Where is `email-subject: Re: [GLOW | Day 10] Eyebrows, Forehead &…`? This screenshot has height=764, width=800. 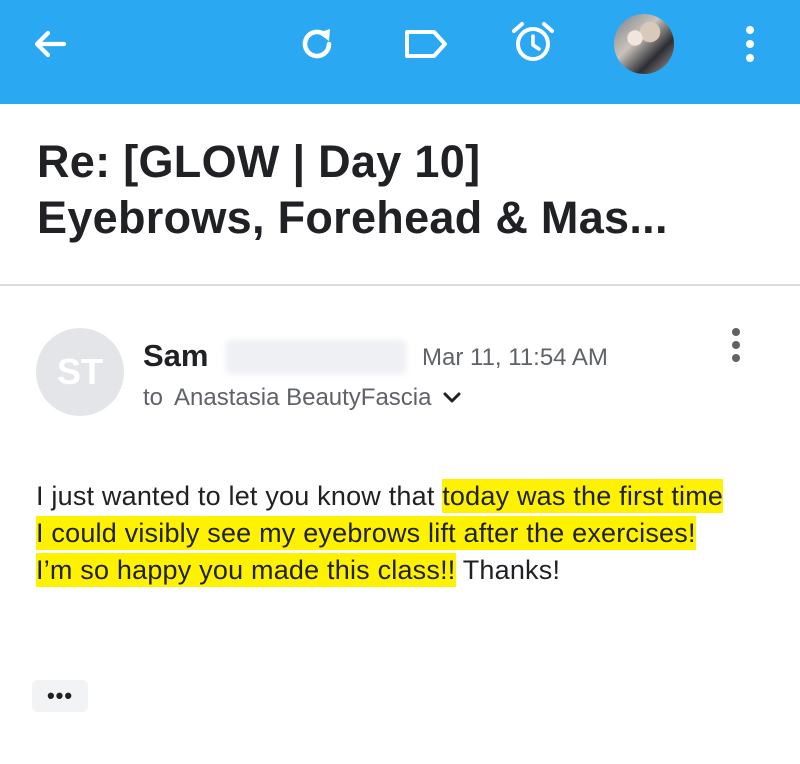 email-subject: Re: [GLOW | Day 10] Eyebrows, Forehead &… is located at coordinates (407, 190).